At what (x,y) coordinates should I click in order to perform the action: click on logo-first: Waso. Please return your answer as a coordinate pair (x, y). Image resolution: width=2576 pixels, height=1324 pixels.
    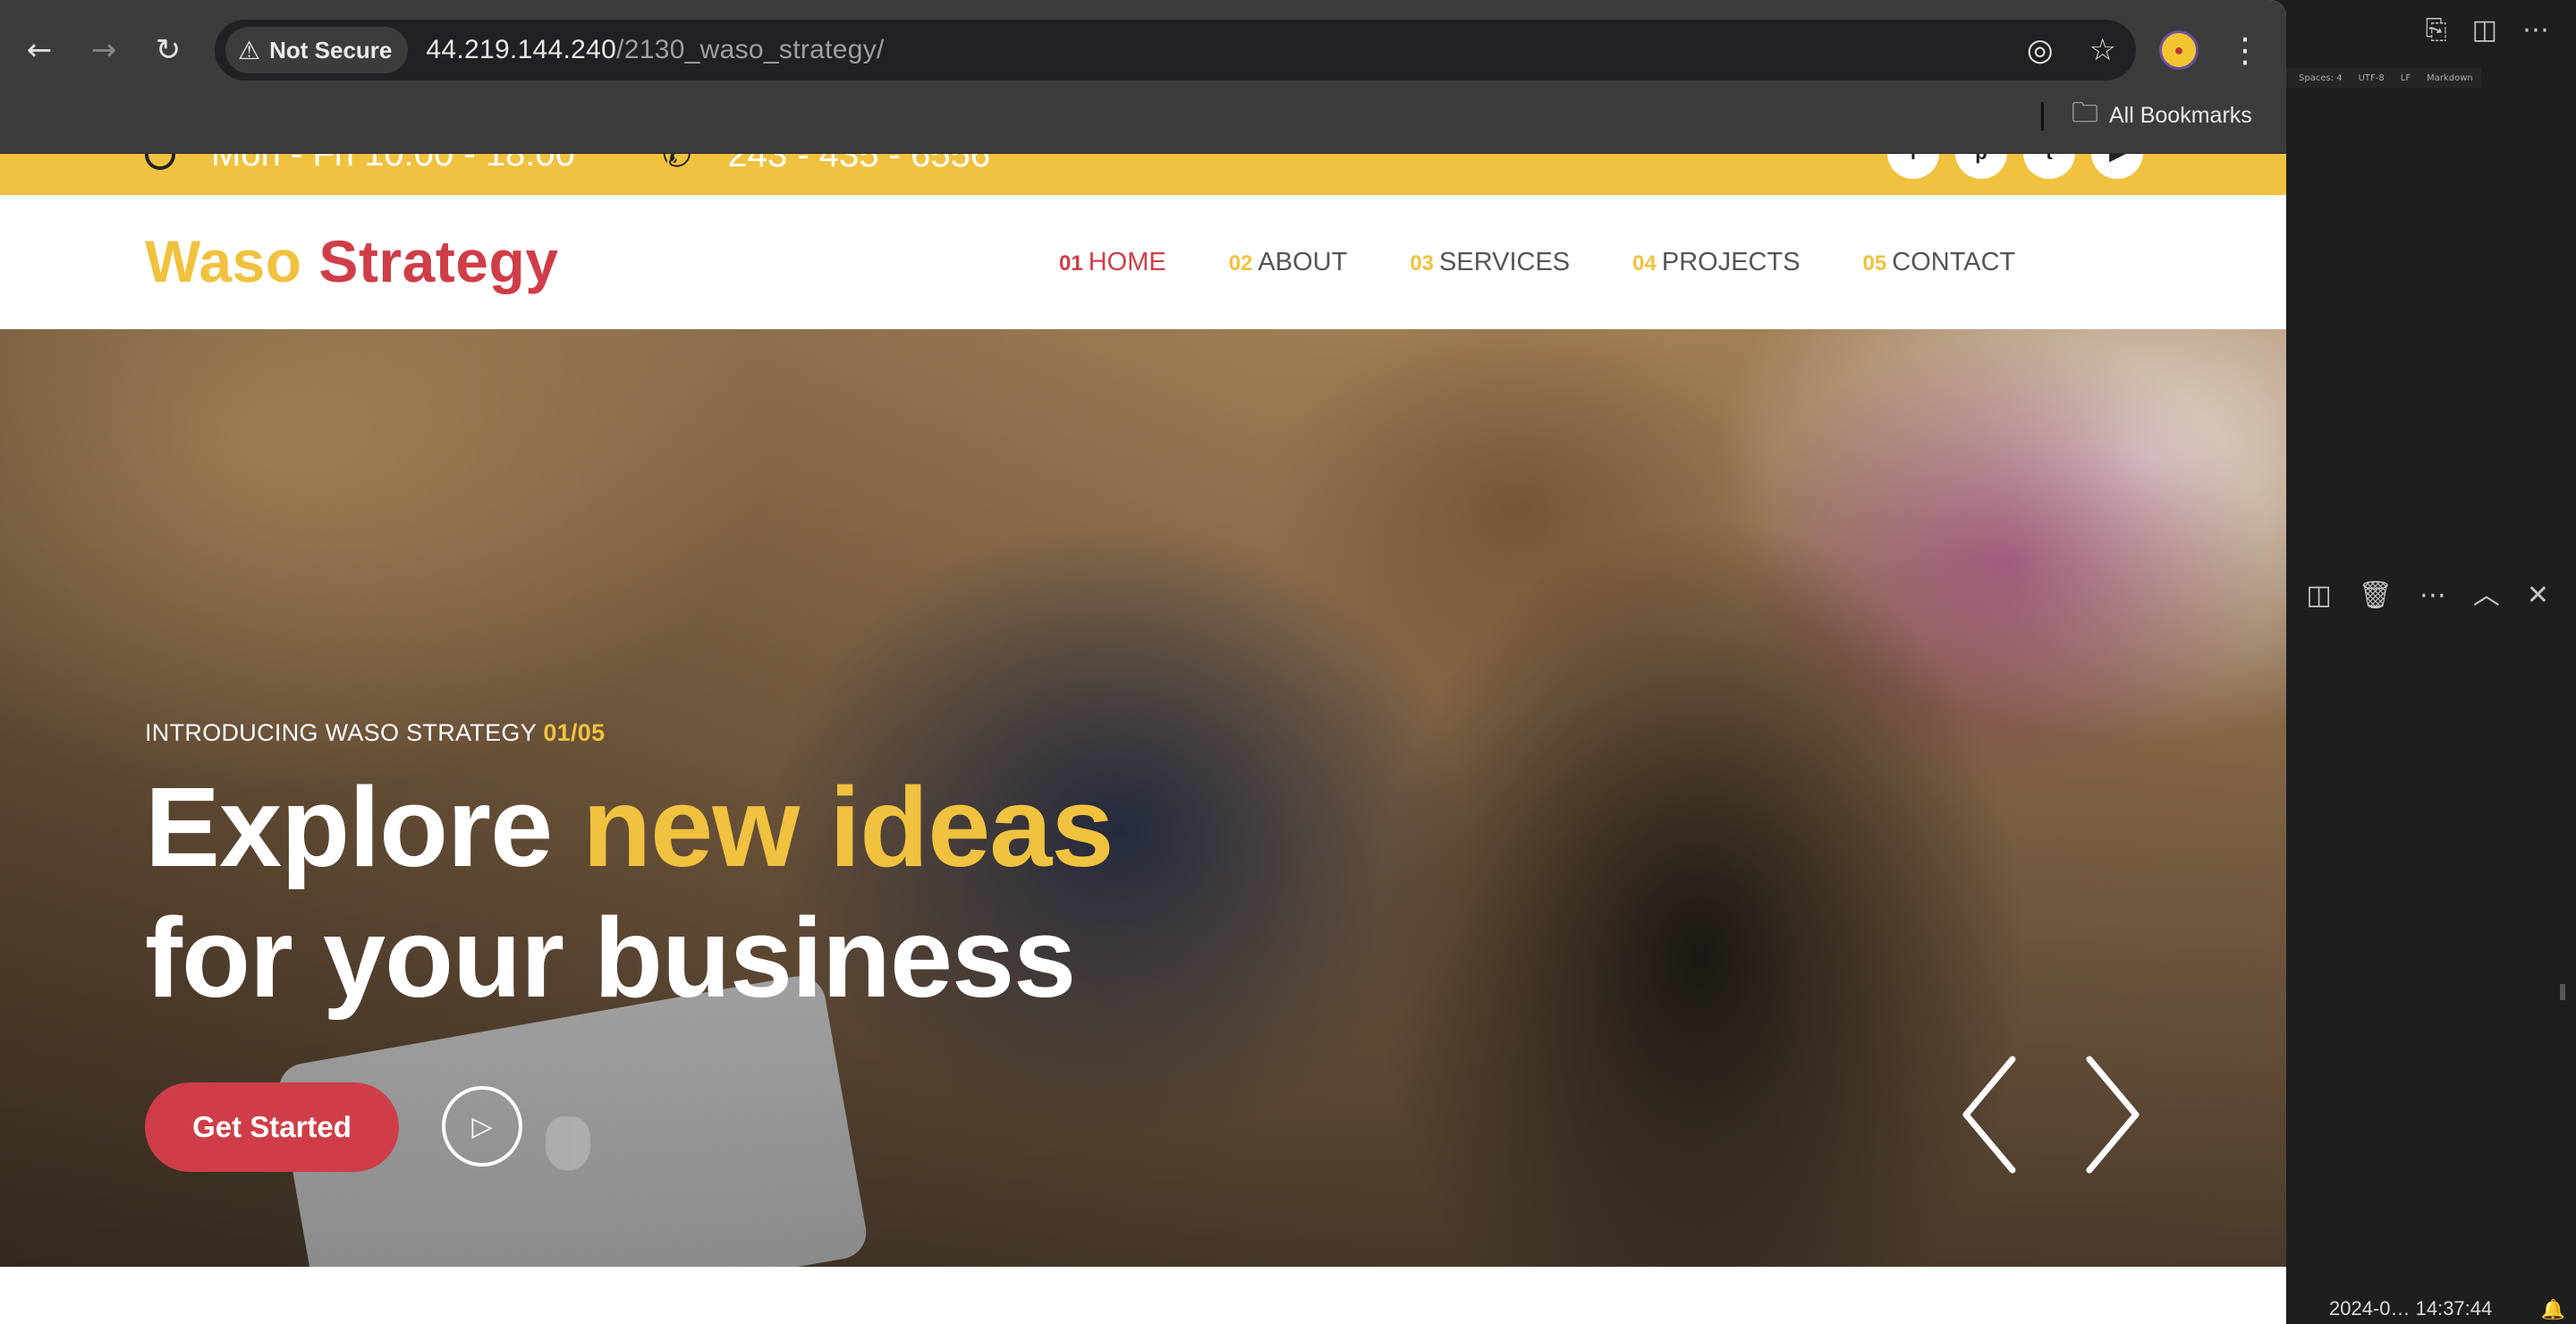
    Looking at the image, I should click on (223, 261).